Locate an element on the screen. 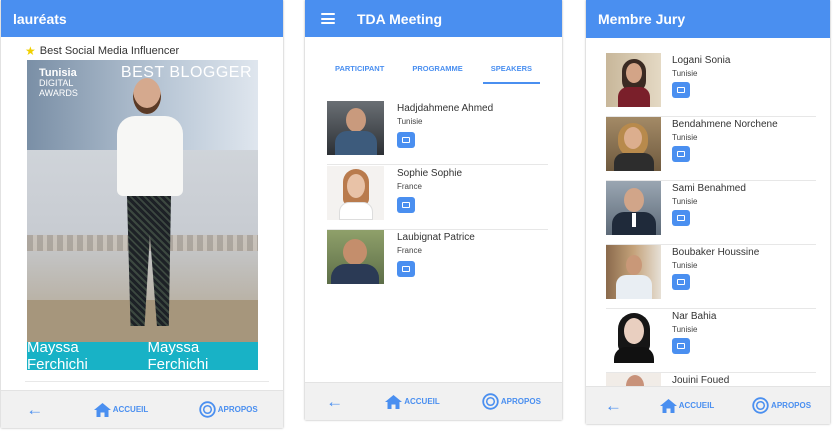 This screenshot has width=833, height=432. page-title: Membre Jury is located at coordinates (642, 19).